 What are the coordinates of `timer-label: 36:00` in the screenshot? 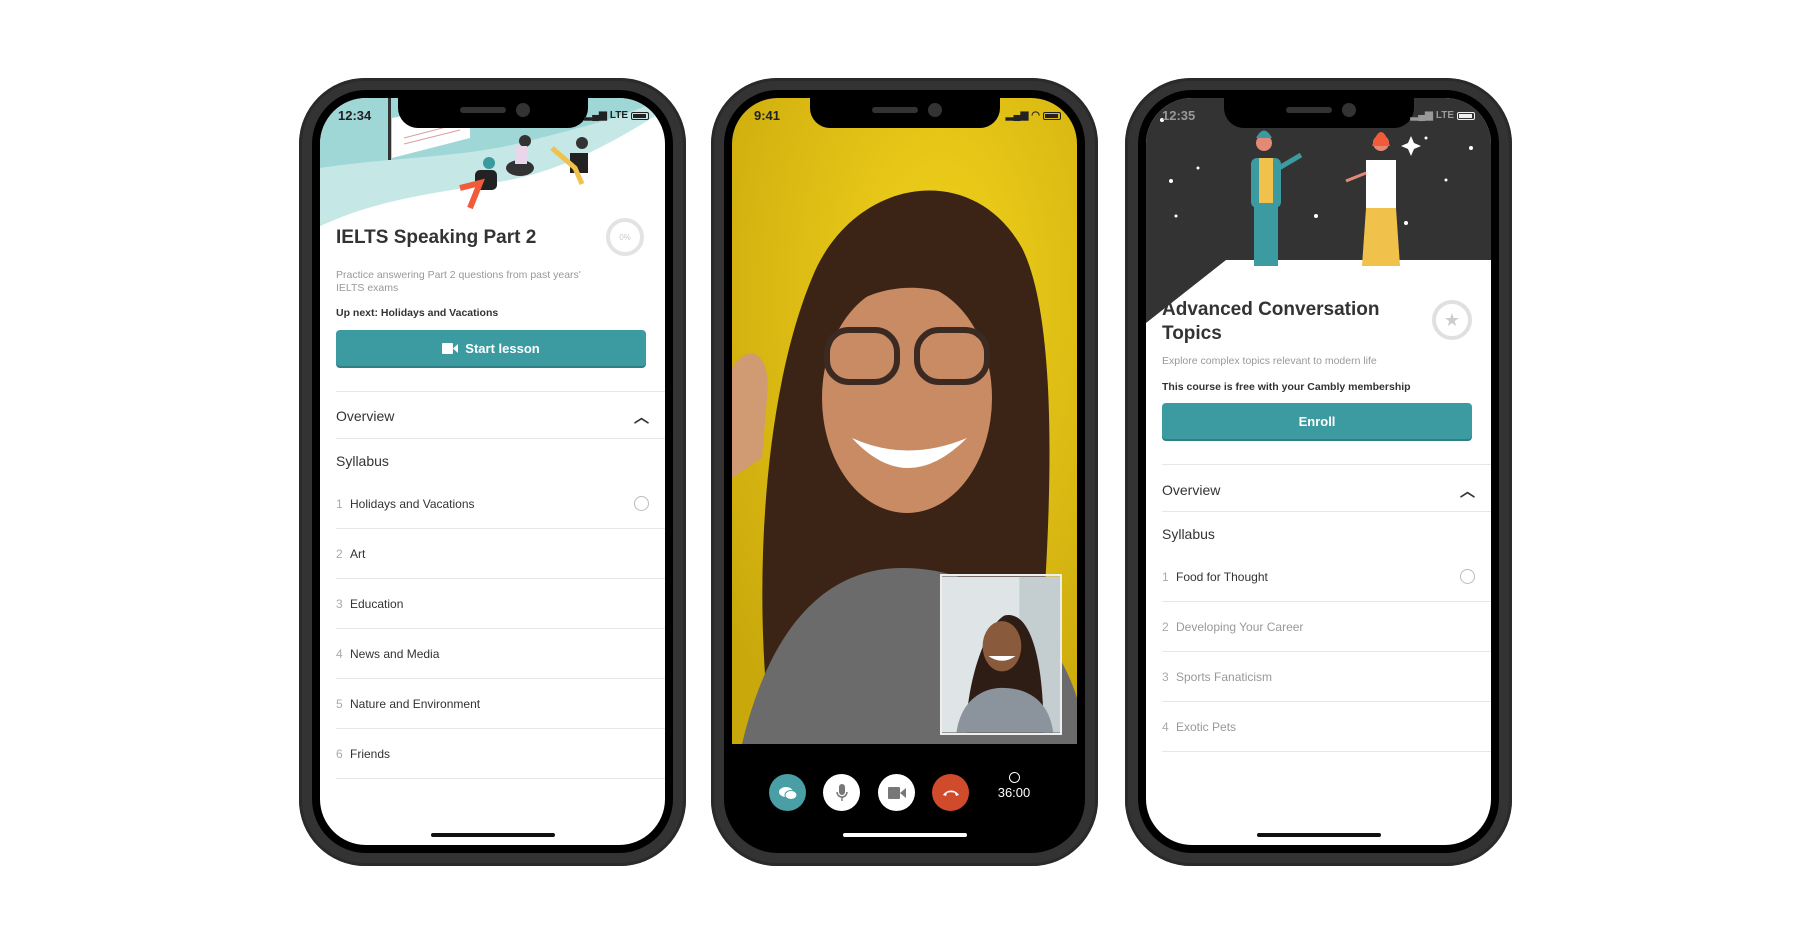 It's located at (1014, 792).